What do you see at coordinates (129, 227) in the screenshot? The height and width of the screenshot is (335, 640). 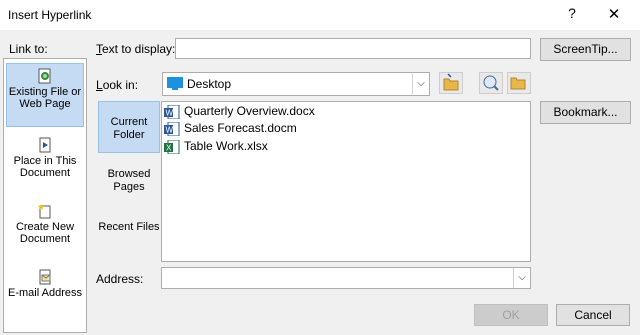 I see `tab-recent-files-label: Recent Files` at bounding box center [129, 227].